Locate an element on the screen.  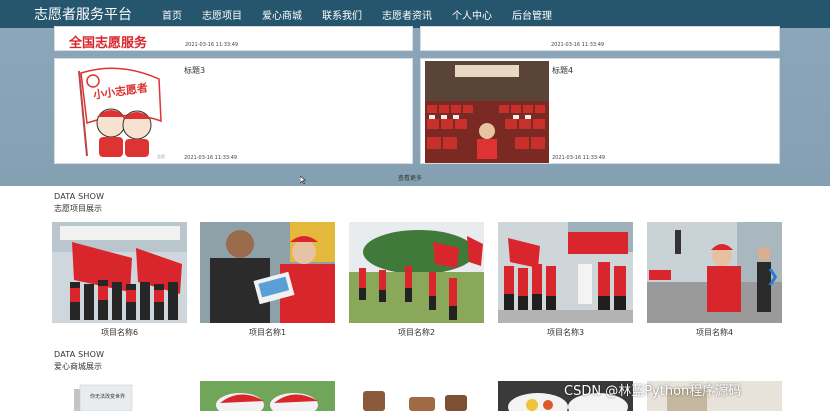
view-more-link: 查看更多 is located at coordinates (410, 177).